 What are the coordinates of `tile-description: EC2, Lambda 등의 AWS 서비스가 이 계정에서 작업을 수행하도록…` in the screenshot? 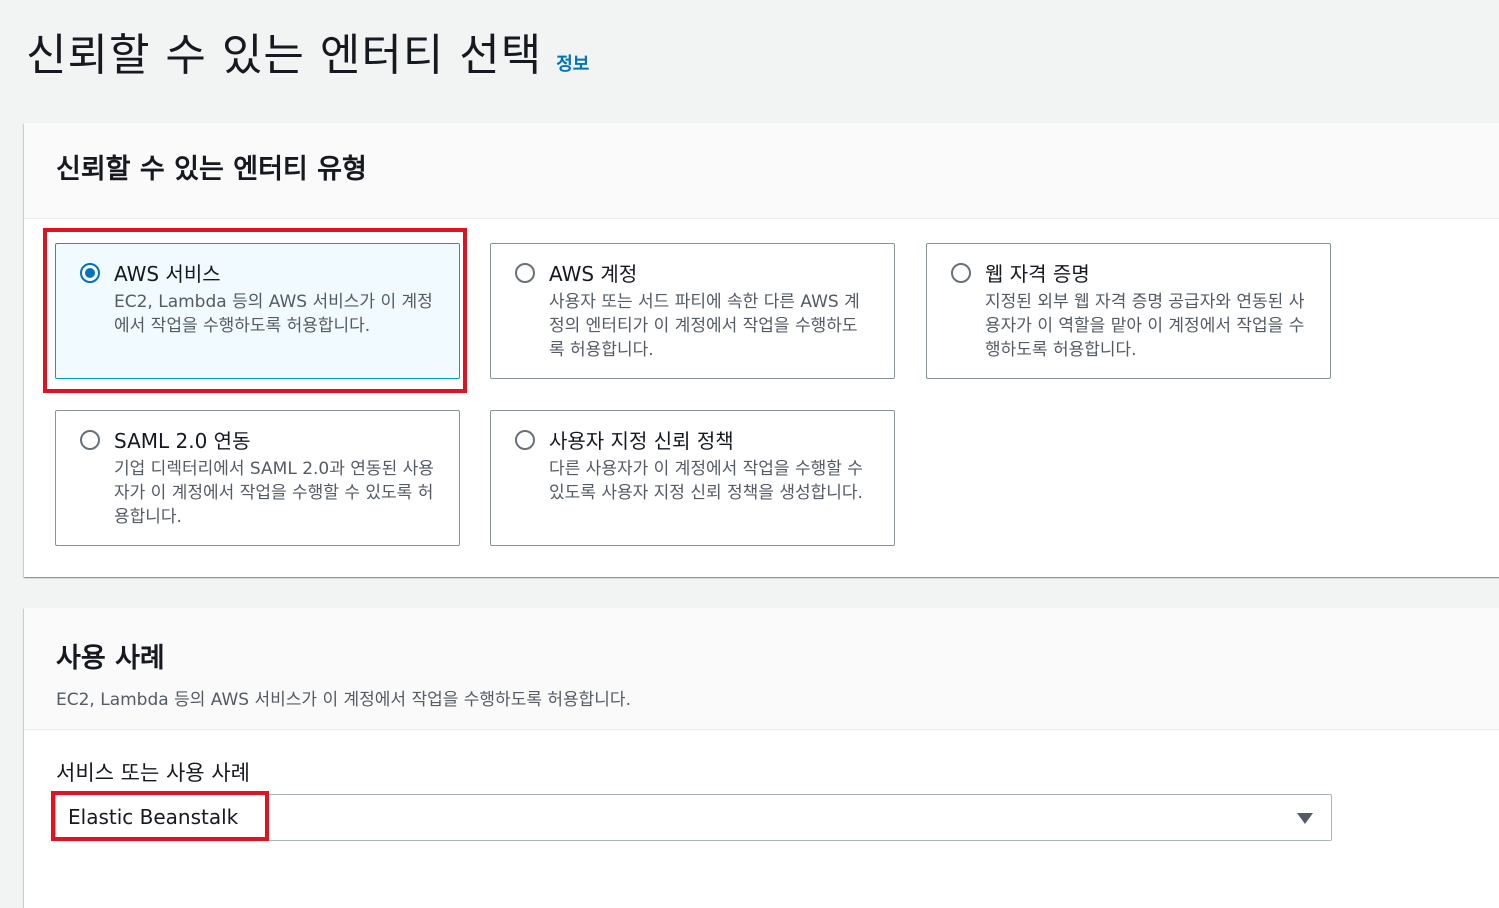 It's located at (273, 314).